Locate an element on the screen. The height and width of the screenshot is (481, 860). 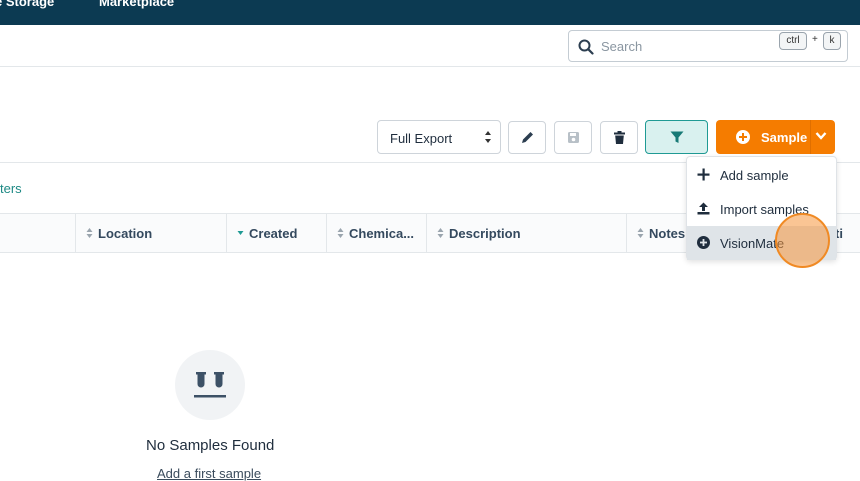
top-navigation: e Storage Marketplace is located at coordinates (430, 12).